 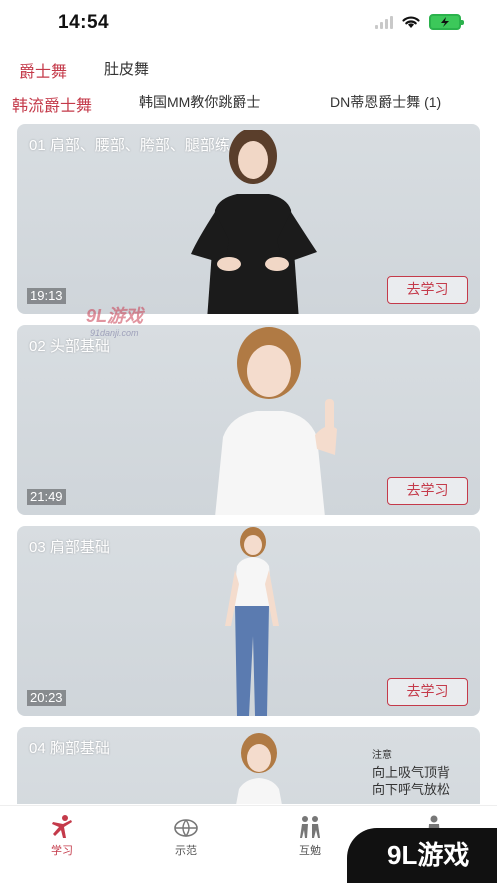 I want to click on video-title: 04 胸部基础, so click(x=69, y=748).